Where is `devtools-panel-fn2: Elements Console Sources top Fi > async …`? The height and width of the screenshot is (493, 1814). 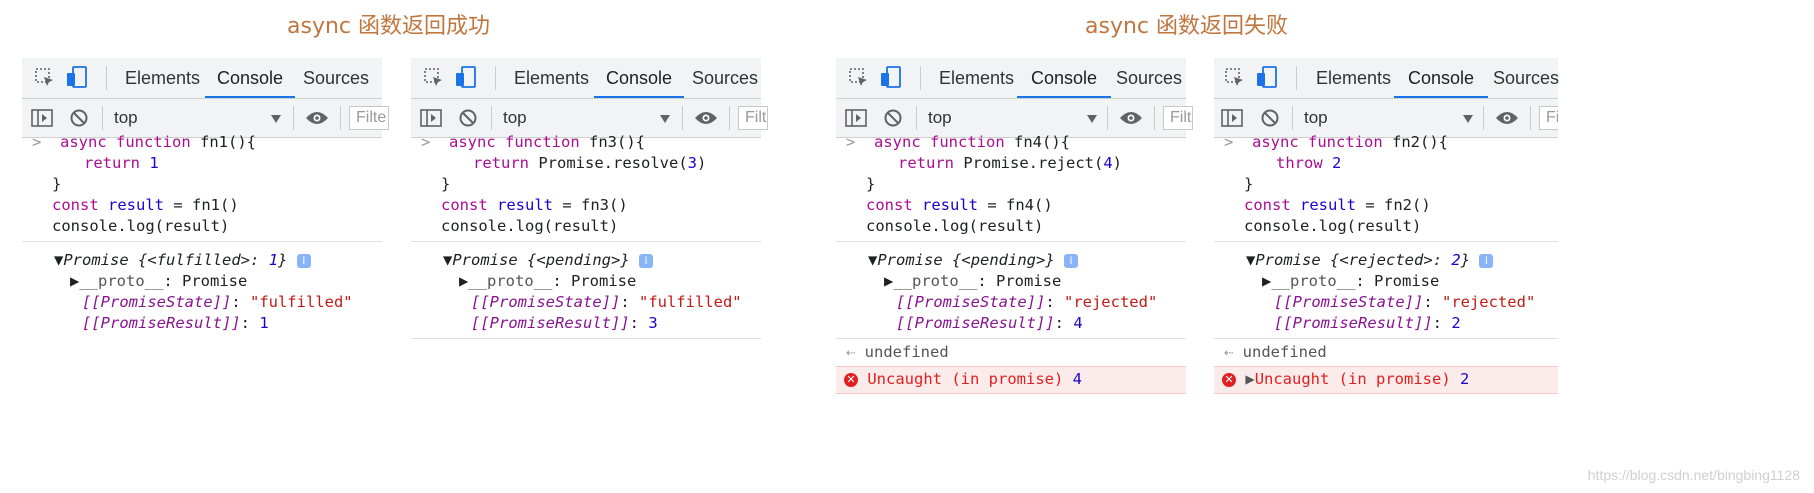 devtools-panel-fn2: Elements Console Sources top Fi > async … is located at coordinates (1386, 244).